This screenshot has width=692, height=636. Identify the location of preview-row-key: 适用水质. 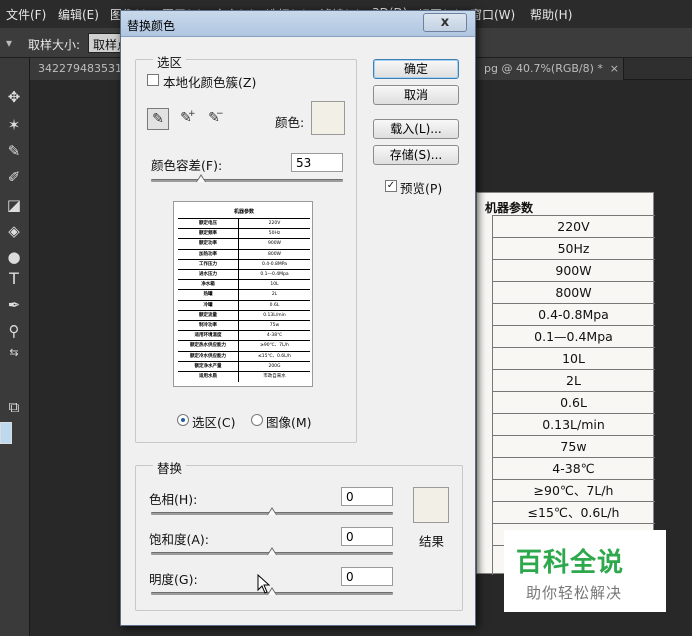
(208, 376).